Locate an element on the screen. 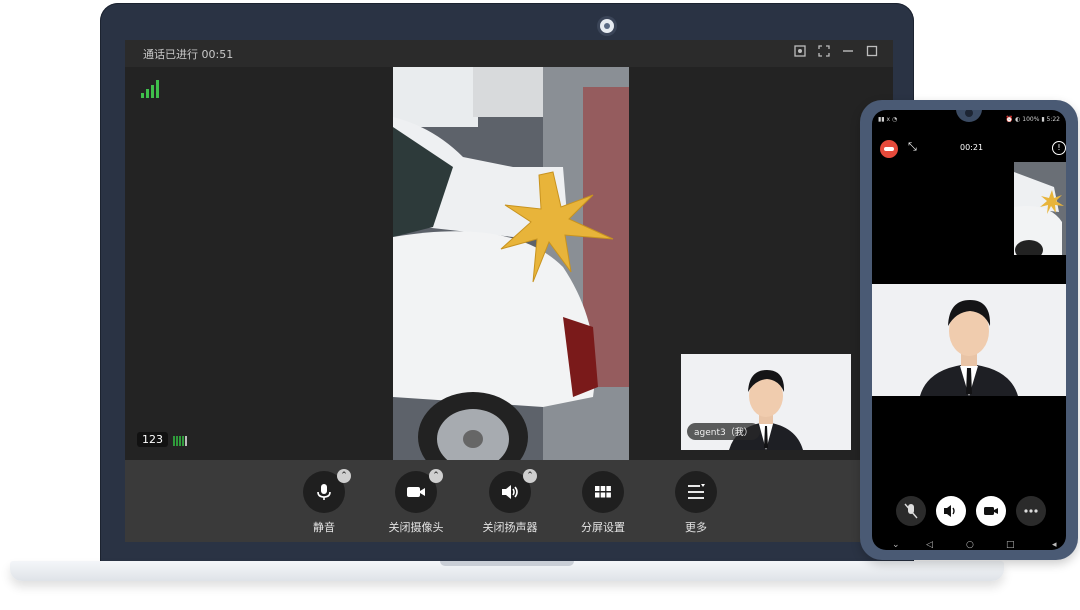  call-toolbar: ⌃ 静音 ⌃ 关闭摄像头 ⌃ 关闭扬声器 分屏设置 更多 is located at coordinates (509, 501).